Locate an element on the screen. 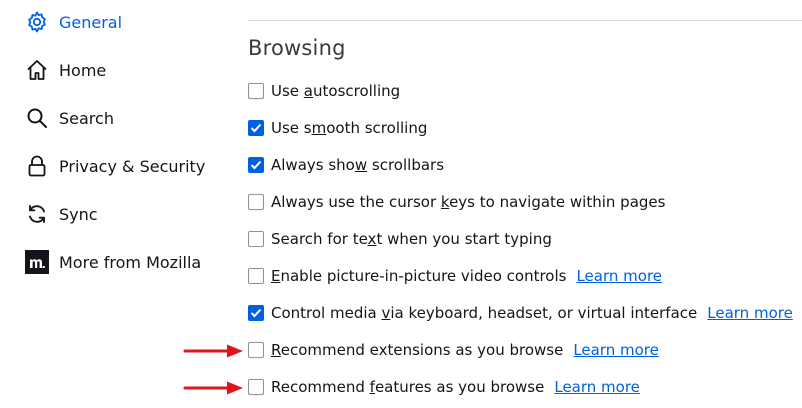 This screenshot has height=408, width=802. checkbox-cursor-keys is located at coordinates (256, 202).